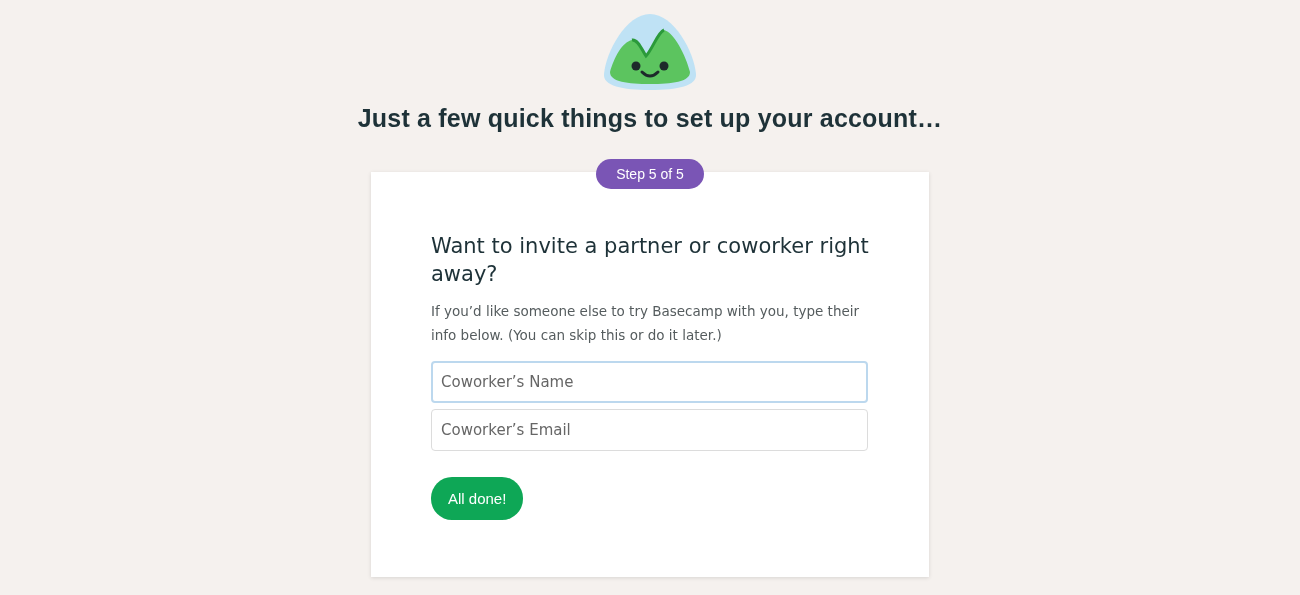 This screenshot has height=595, width=1300. I want to click on input-field: Coworker’s Email, so click(649, 430).